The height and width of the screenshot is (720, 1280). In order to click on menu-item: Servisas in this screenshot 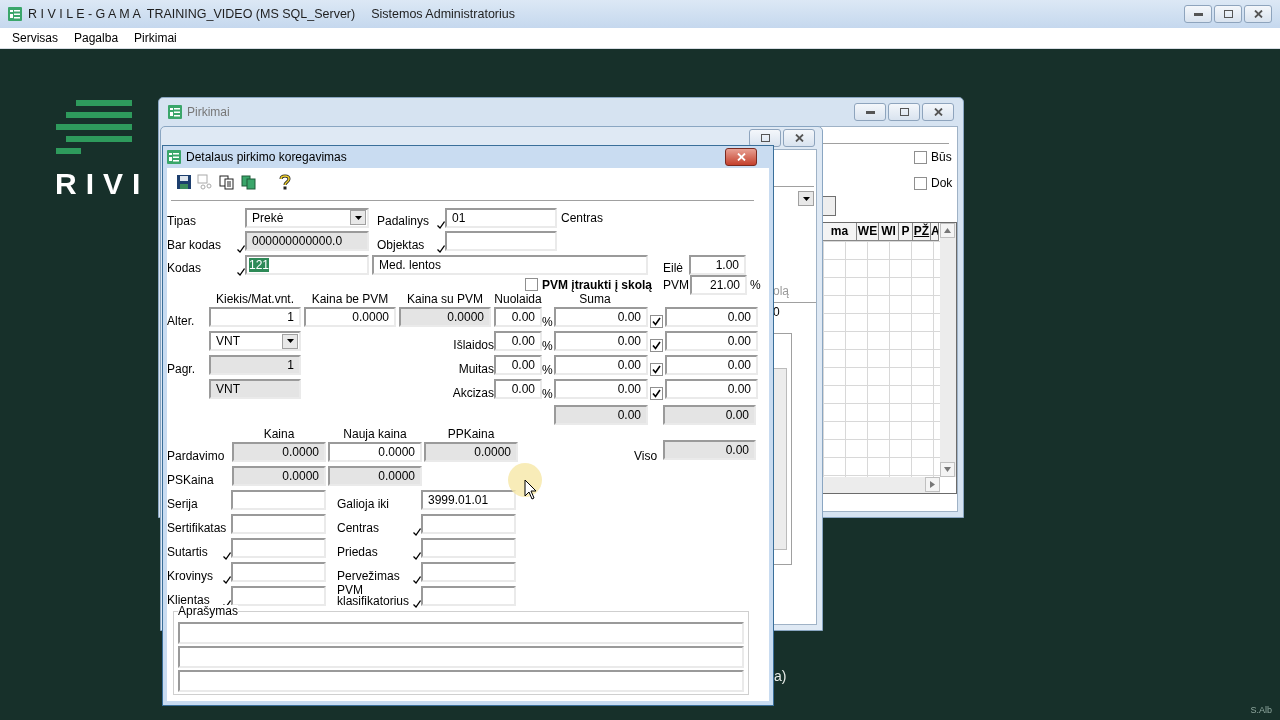, I will do `click(35, 38)`.